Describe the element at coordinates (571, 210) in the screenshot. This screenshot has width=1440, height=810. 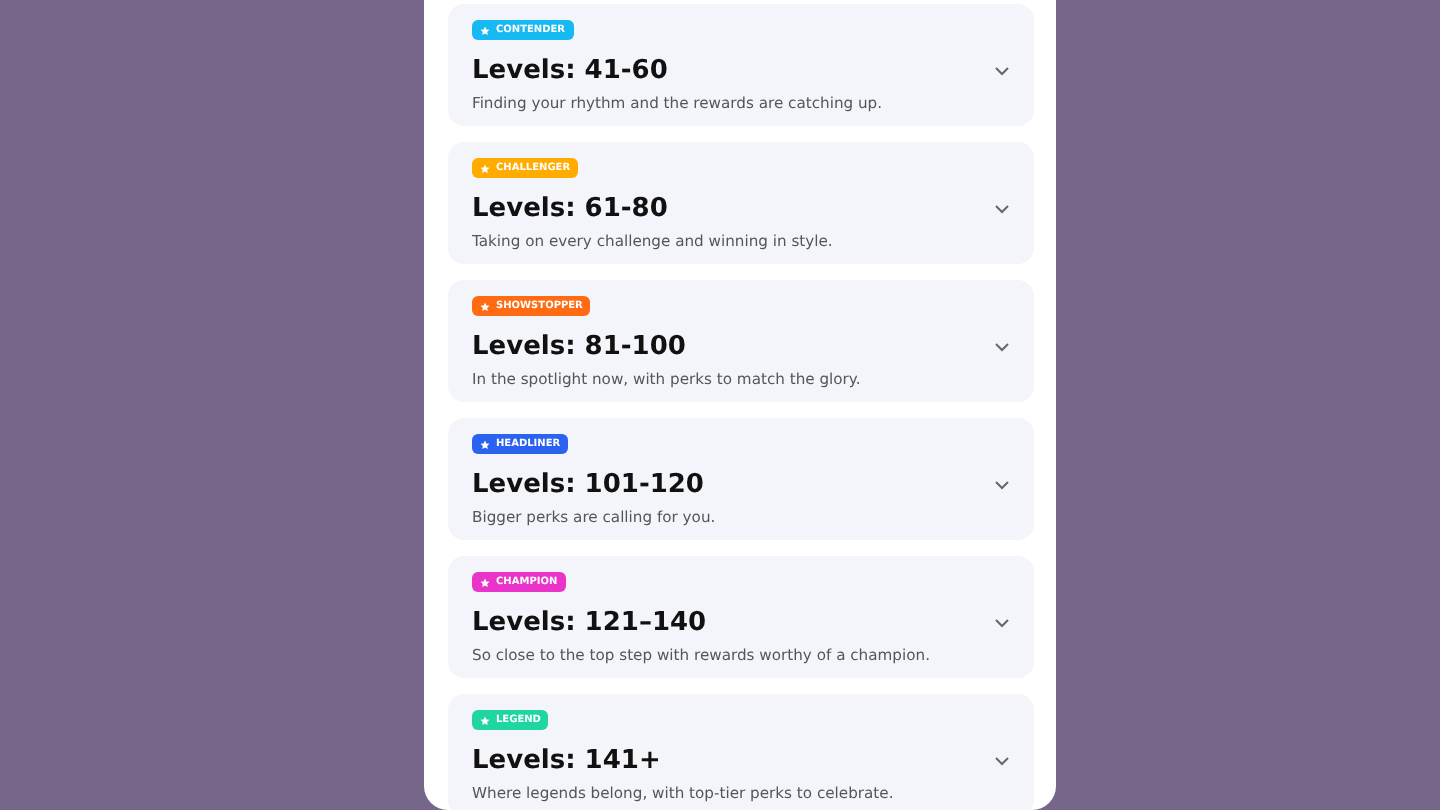
I see `tier-title: Levels: 61-80` at that location.